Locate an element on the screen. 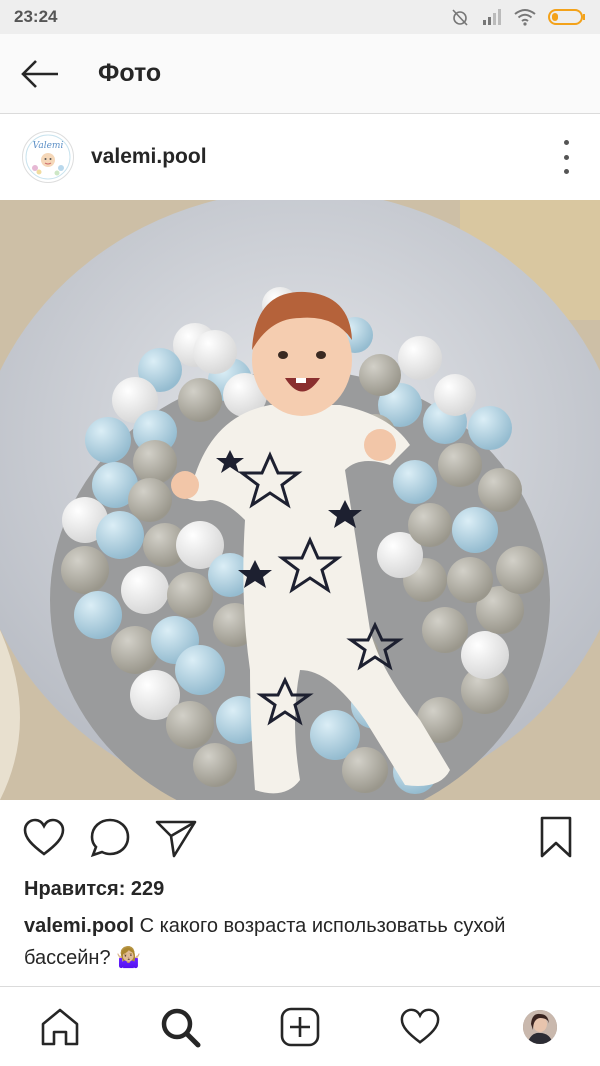 This screenshot has height=1066, width=600. likes-count: Нравится: 229 is located at coordinates (94, 889).